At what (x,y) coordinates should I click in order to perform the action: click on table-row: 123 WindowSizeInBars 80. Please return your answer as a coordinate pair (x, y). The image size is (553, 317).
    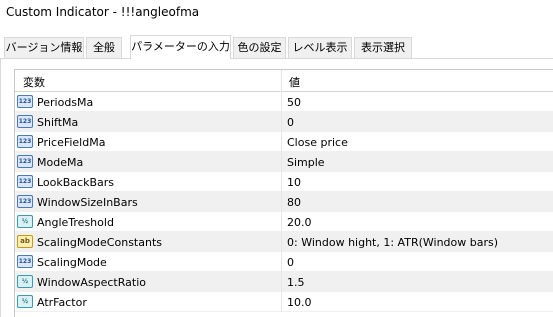
    Looking at the image, I should click on (284, 202).